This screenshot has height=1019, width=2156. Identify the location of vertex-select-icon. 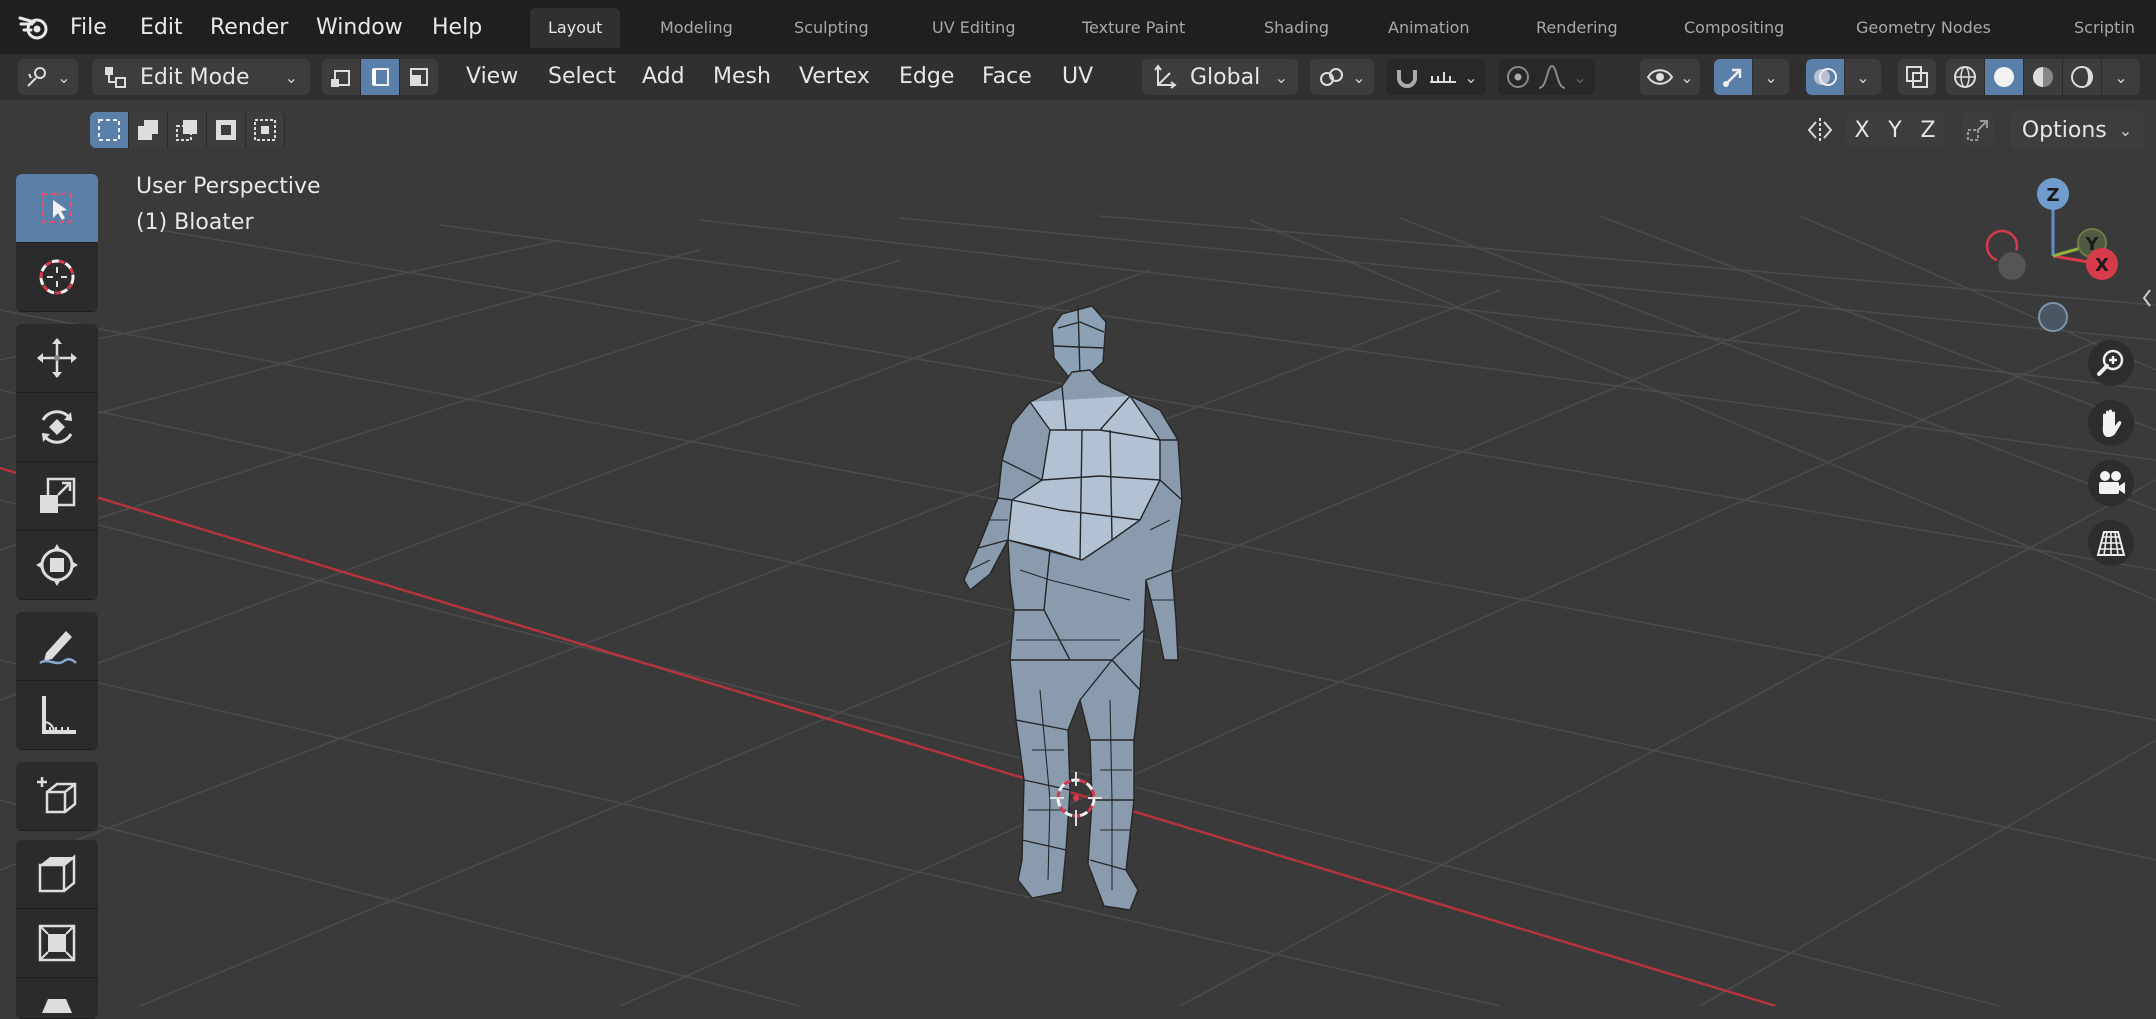
(340, 78).